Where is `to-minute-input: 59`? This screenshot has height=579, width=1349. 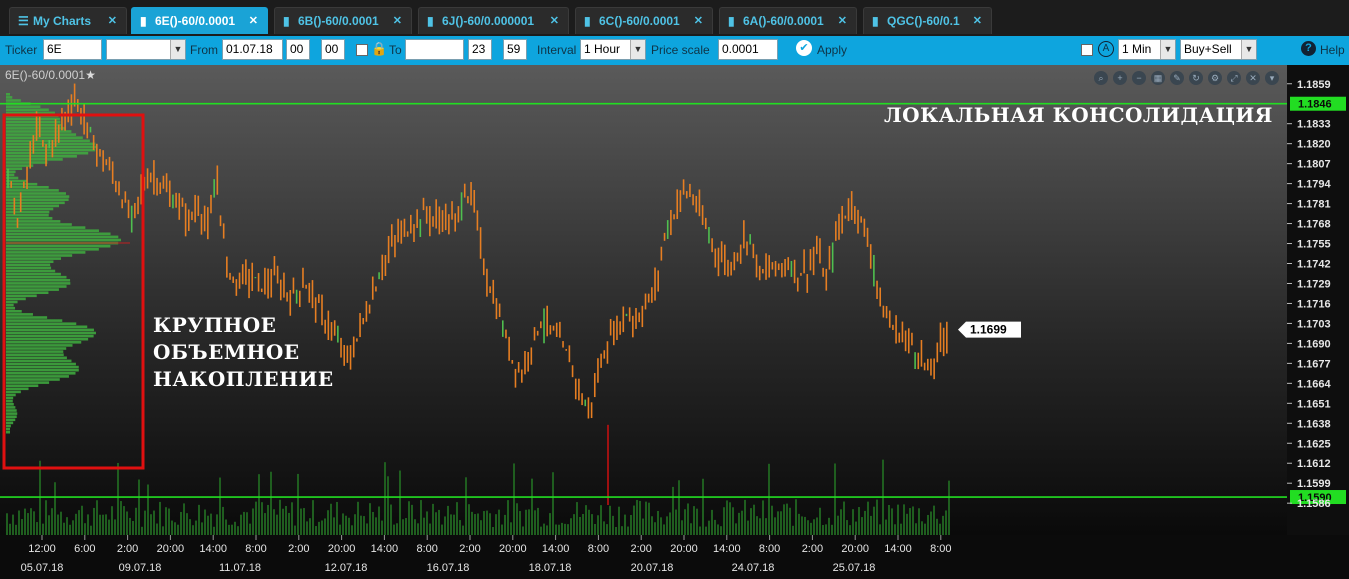
to-minute-input: 59 is located at coordinates (515, 49).